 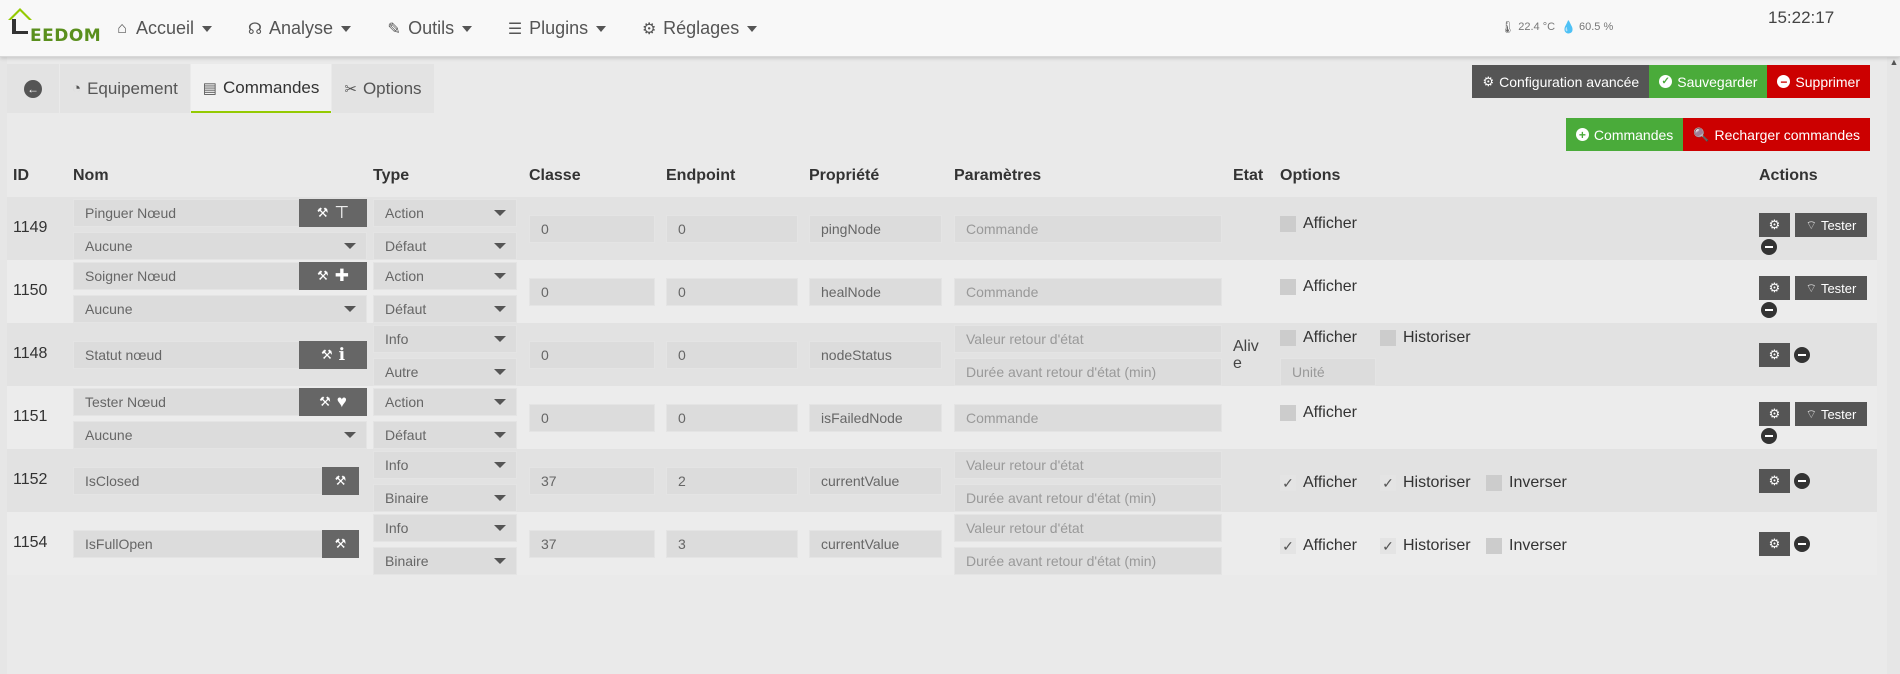 What do you see at coordinates (199, 544) in the screenshot?
I see `command-name-input: IsFullOpen` at bounding box center [199, 544].